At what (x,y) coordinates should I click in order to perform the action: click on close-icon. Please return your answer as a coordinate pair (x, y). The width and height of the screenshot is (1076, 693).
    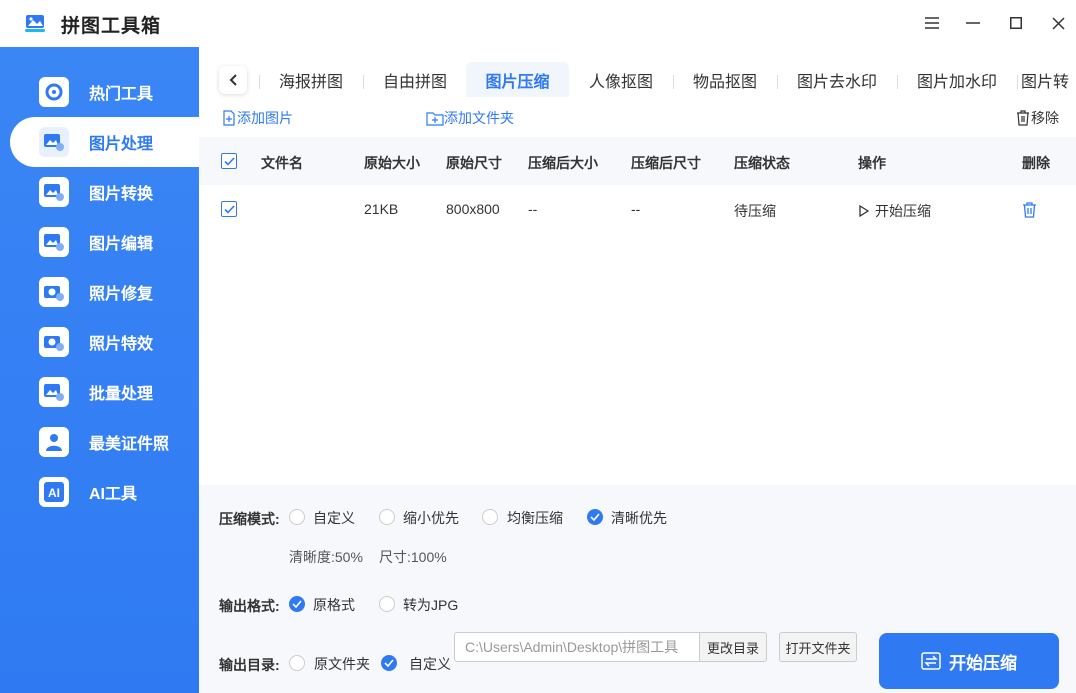
    Looking at the image, I should click on (1058, 23).